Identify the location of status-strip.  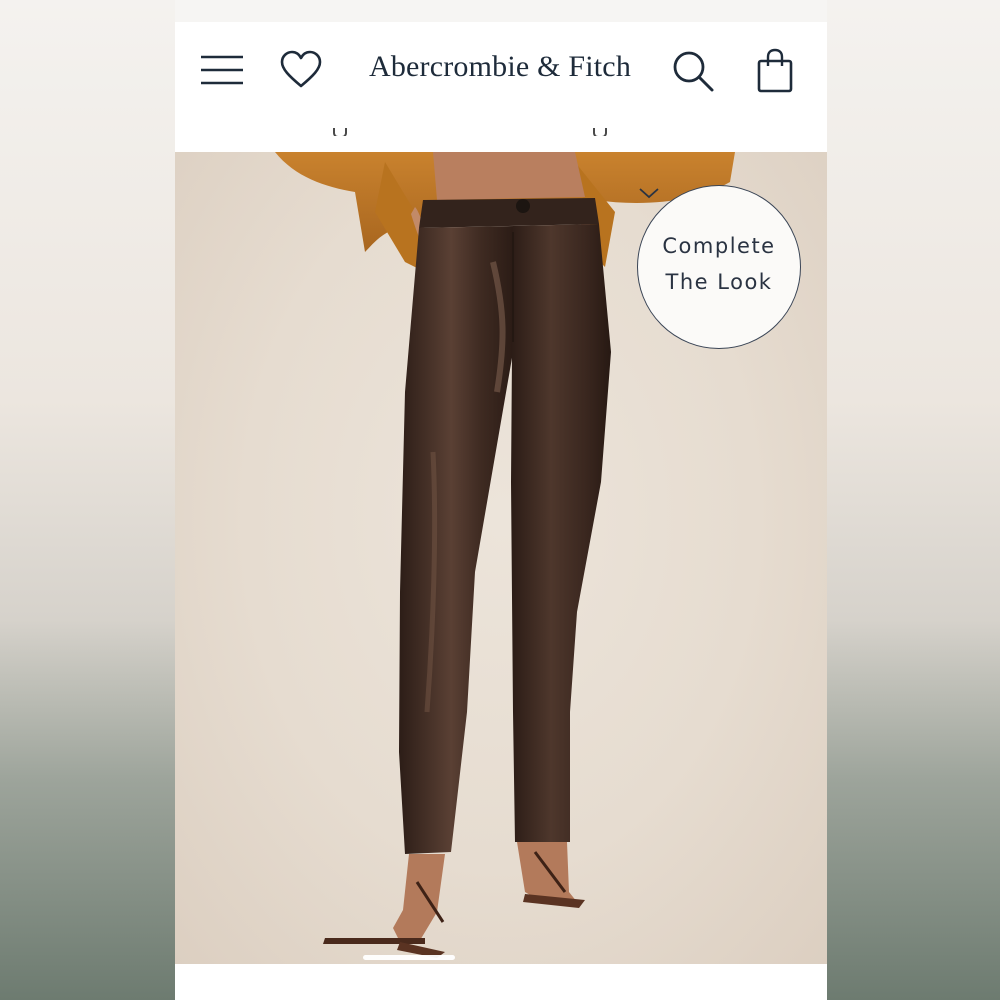
(501, 11).